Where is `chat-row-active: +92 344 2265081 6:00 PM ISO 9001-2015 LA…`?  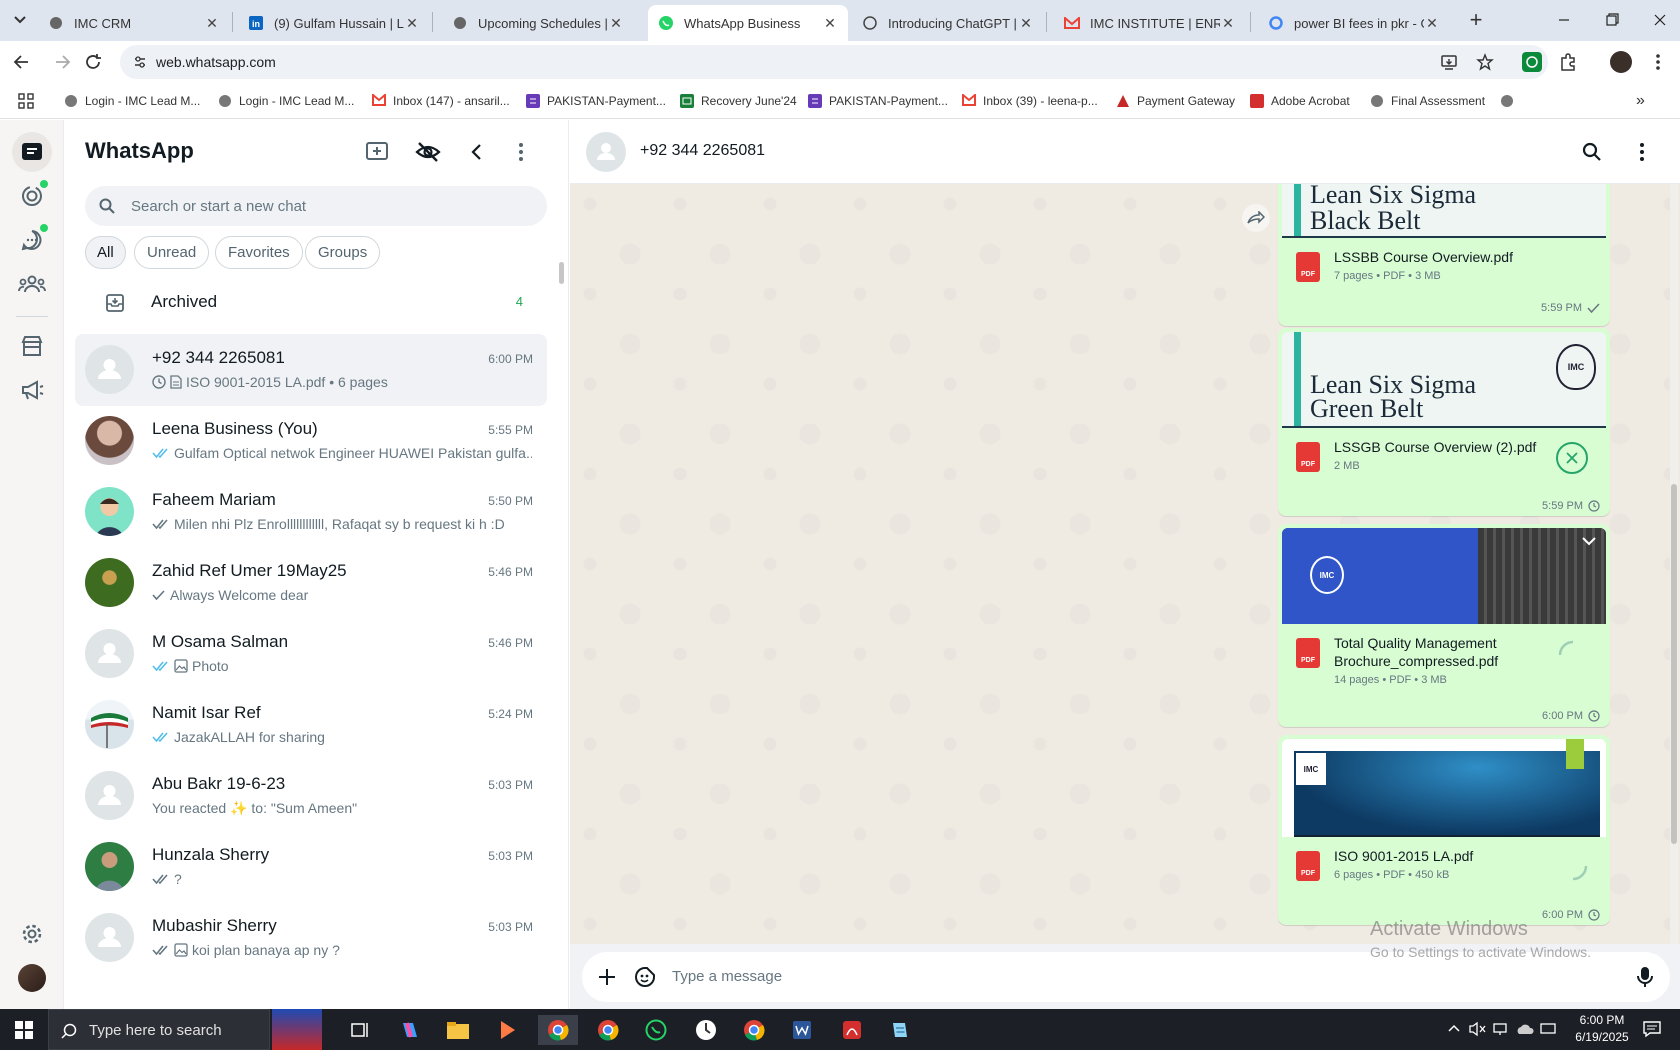 chat-row-active: +92 344 2265081 6:00 PM ISO 9001-2015 LA… is located at coordinates (311, 370).